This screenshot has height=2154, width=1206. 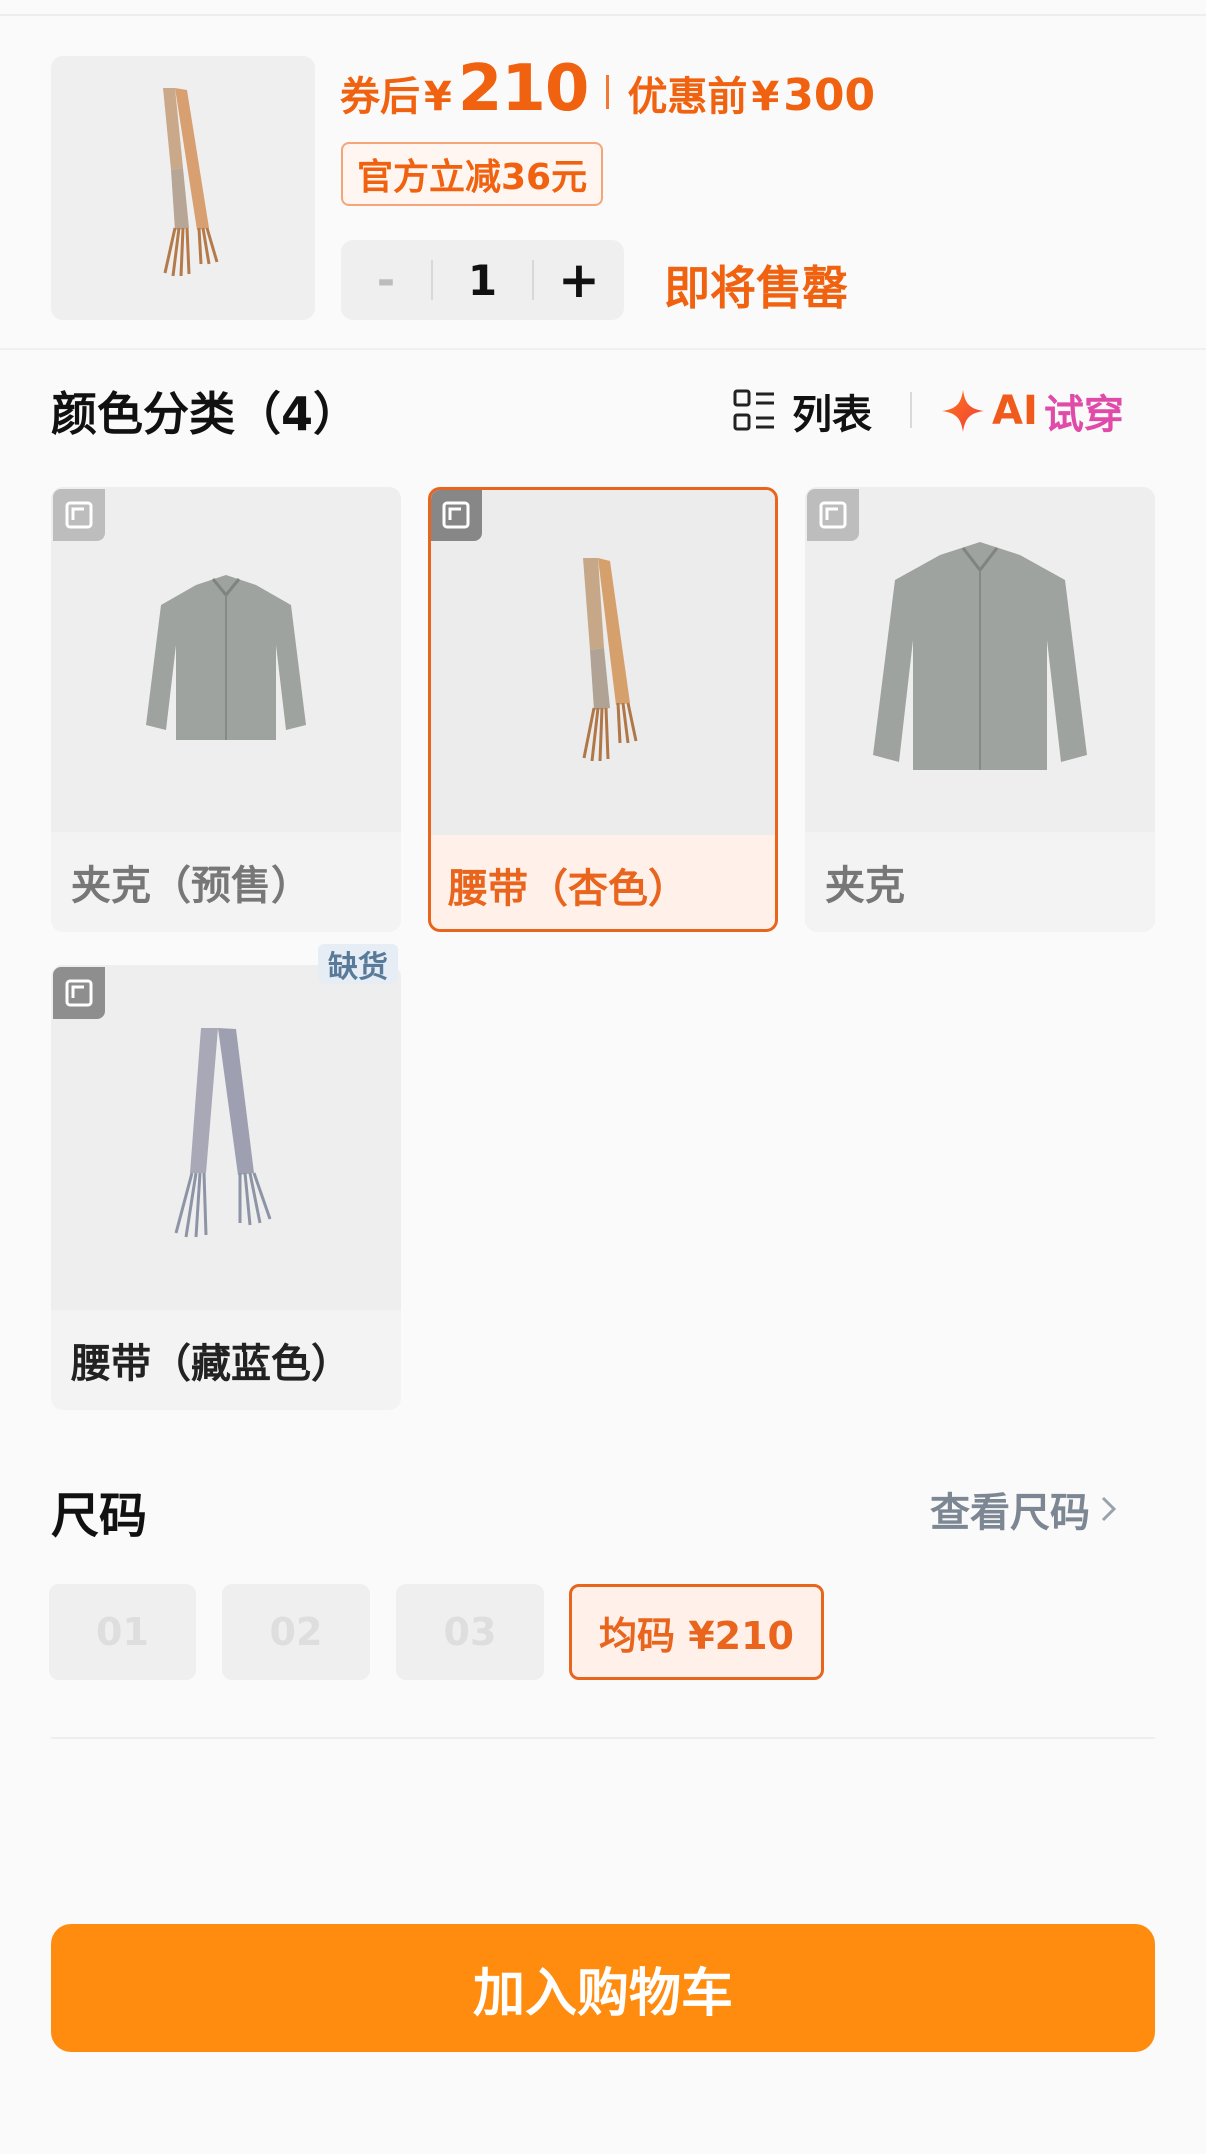 What do you see at coordinates (832, 415) in the screenshot?
I see `list-label: 列表` at bounding box center [832, 415].